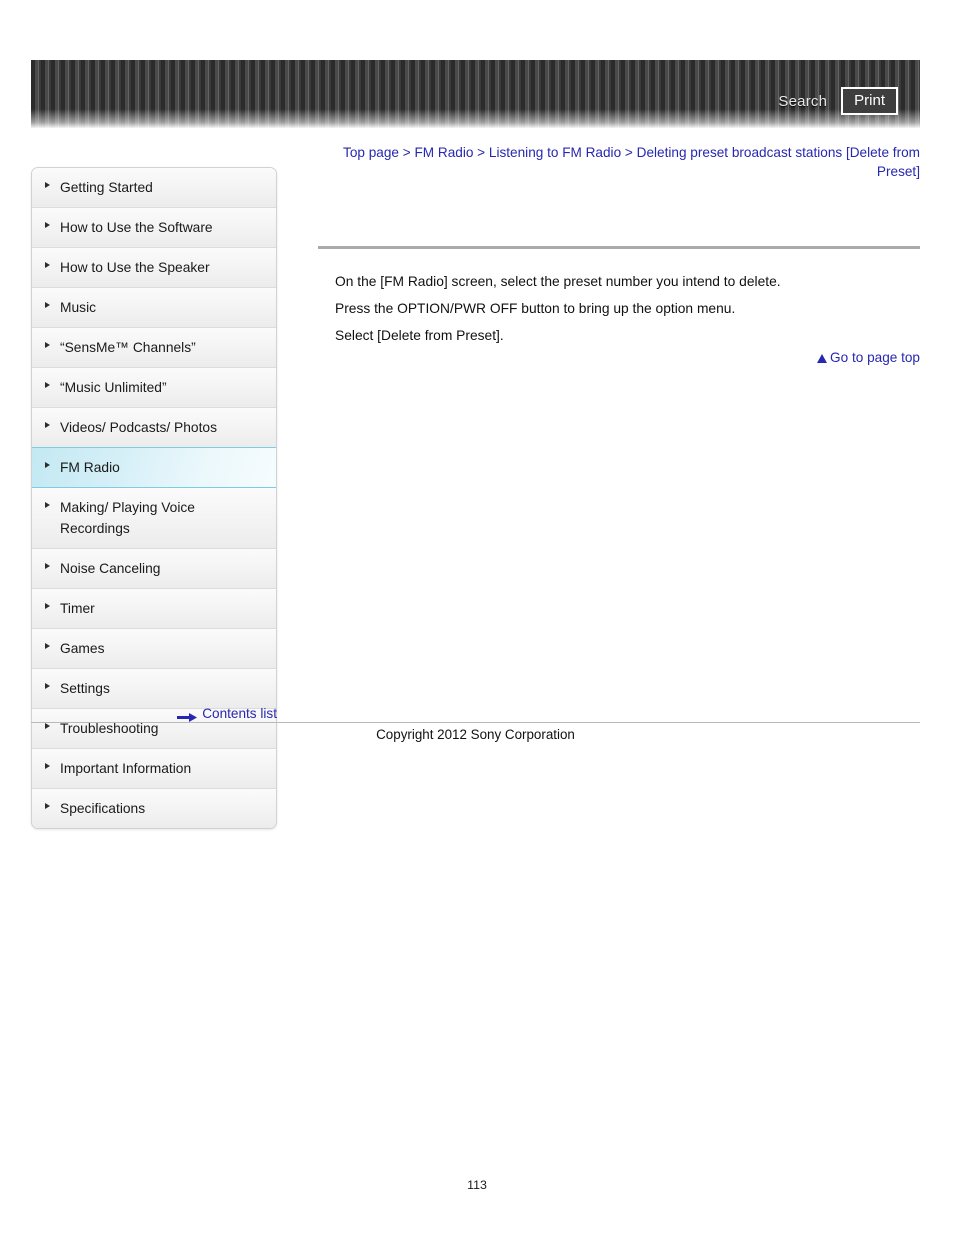 The image size is (954, 1235). Describe the element at coordinates (154, 689) in the screenshot. I see `sidebar-item-settings: Settings` at that location.